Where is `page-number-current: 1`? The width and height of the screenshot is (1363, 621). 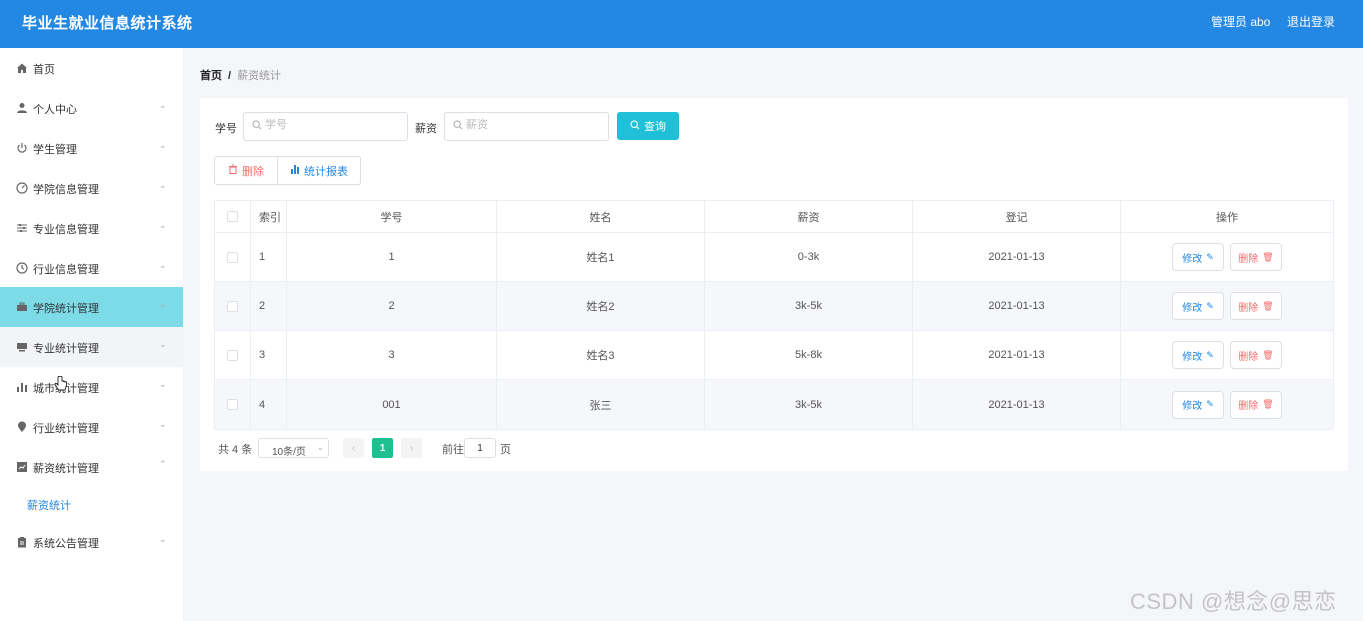 page-number-current: 1 is located at coordinates (382, 448).